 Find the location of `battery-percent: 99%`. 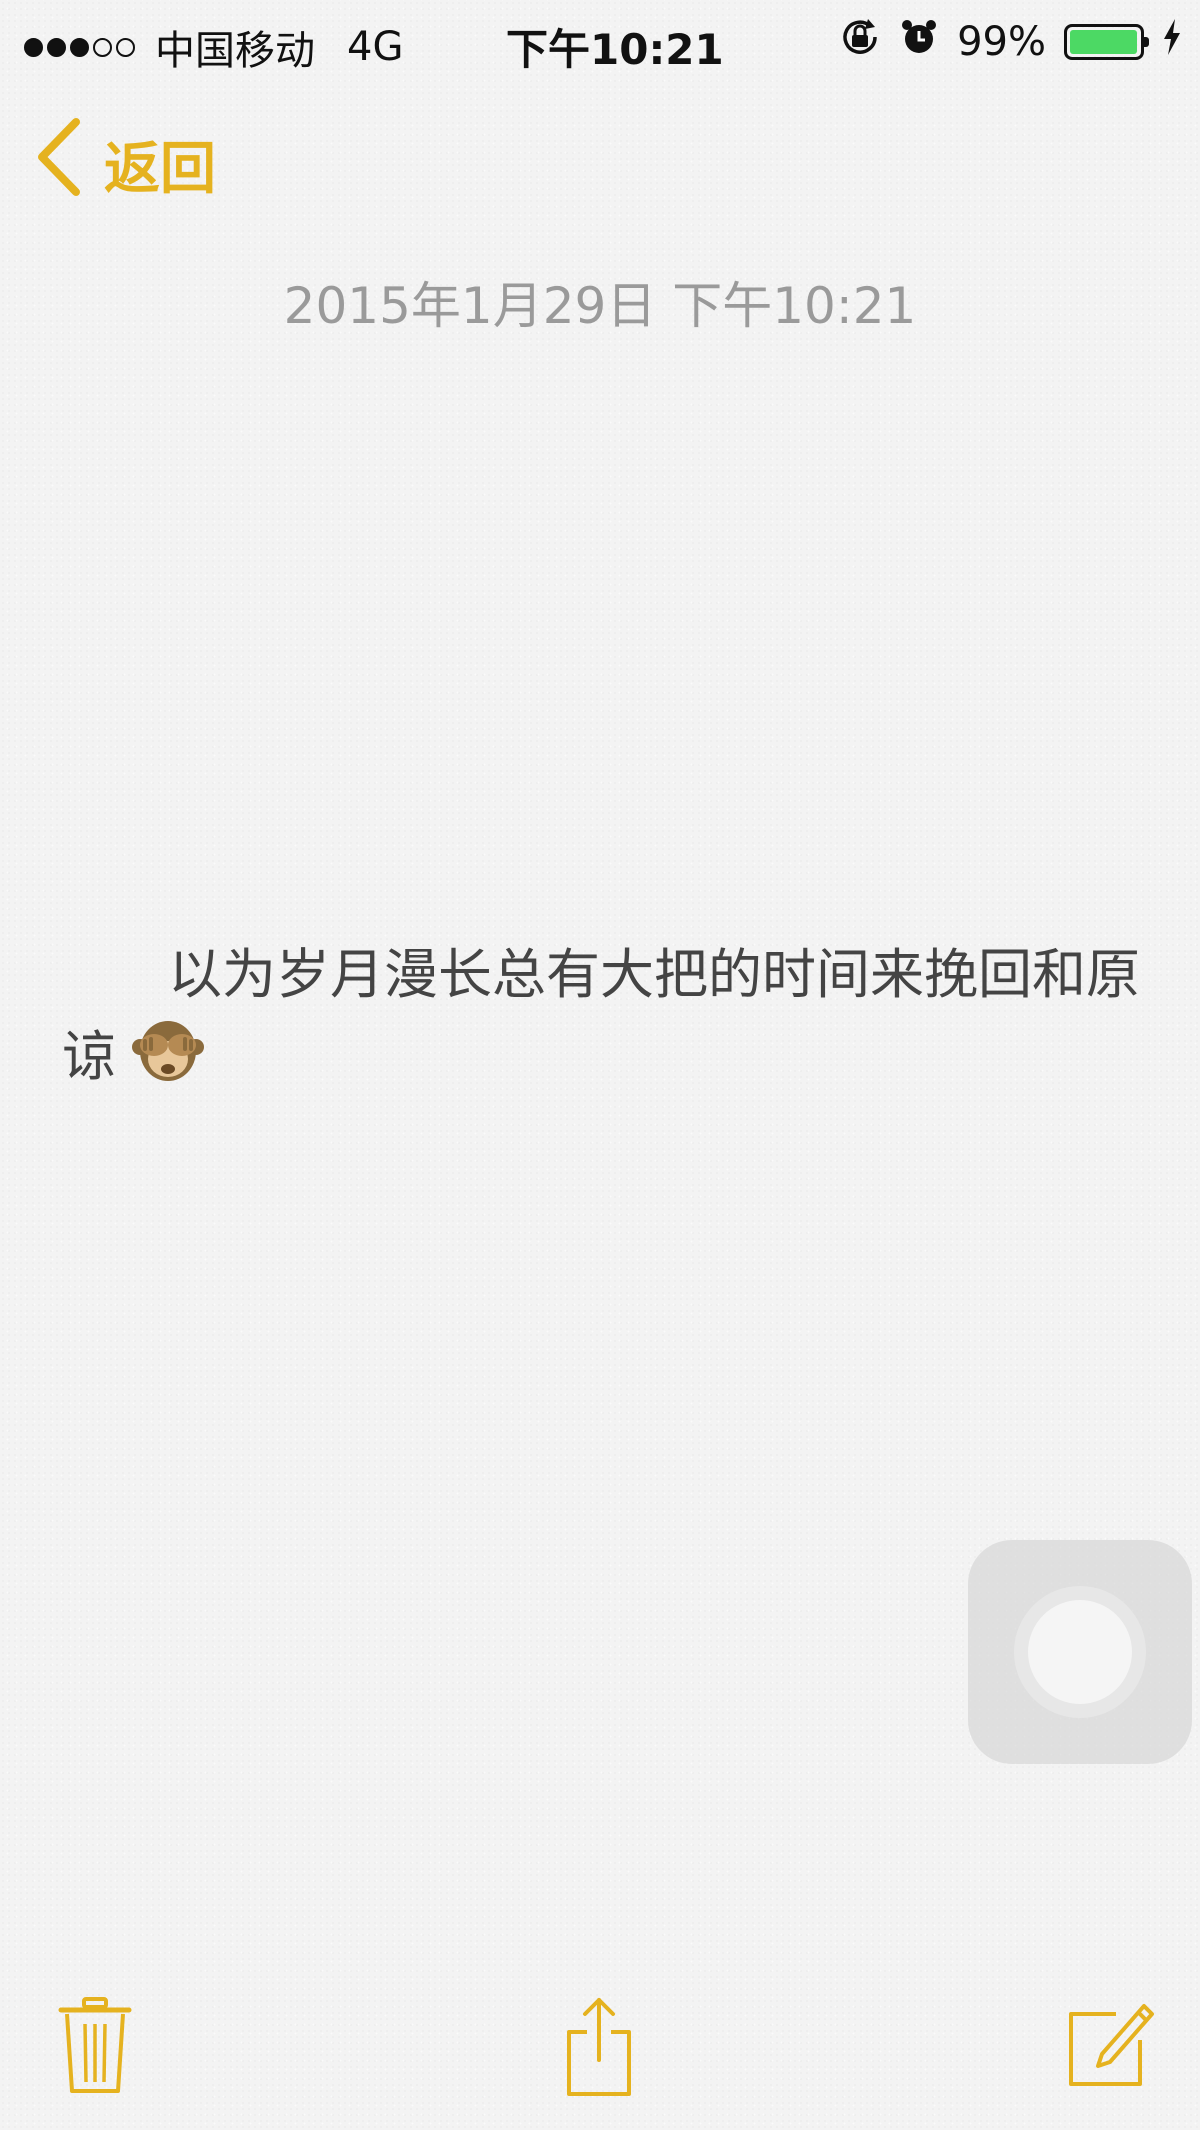

battery-percent: 99% is located at coordinates (1001, 42).